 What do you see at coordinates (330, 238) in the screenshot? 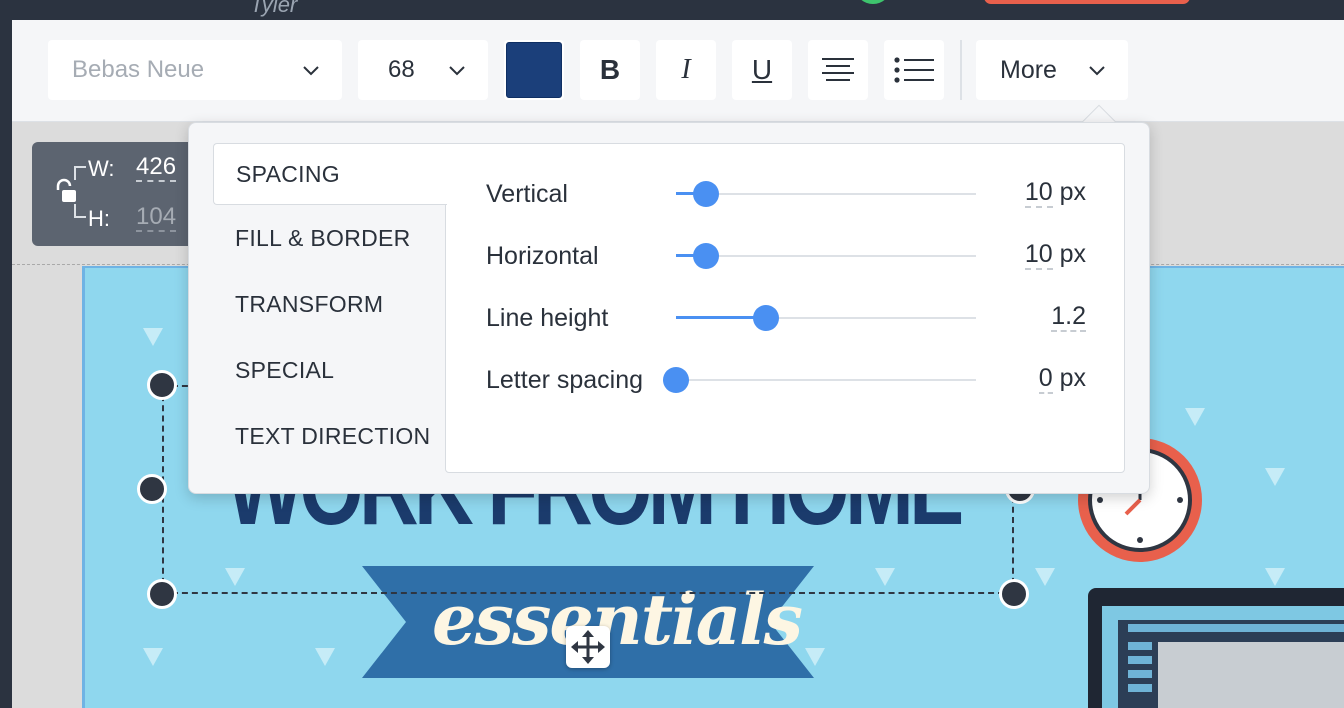
I see `tab-fill-border: FILL & BORDER` at bounding box center [330, 238].